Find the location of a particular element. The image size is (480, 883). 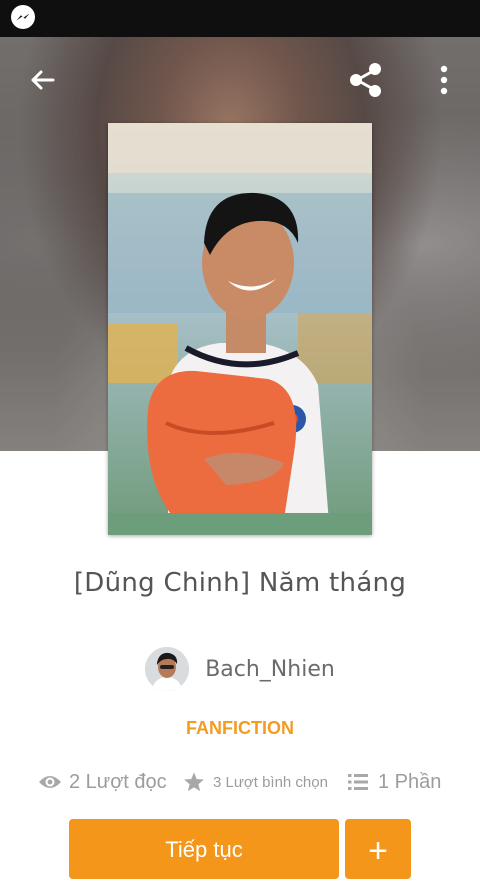

parts-stat: 1 Phần is located at coordinates (394, 782).